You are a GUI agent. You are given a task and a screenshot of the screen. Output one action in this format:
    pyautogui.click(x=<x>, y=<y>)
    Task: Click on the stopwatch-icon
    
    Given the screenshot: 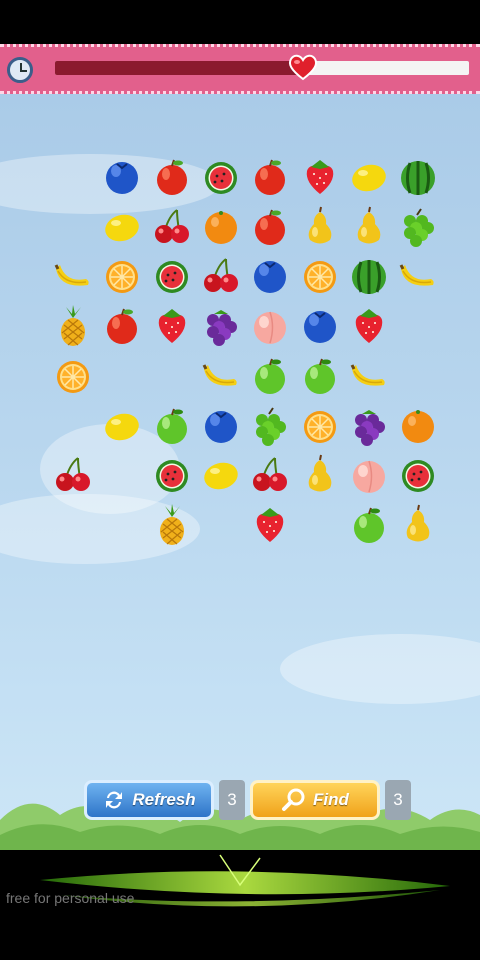 What is the action you would take?
    pyautogui.click(x=20, y=70)
    